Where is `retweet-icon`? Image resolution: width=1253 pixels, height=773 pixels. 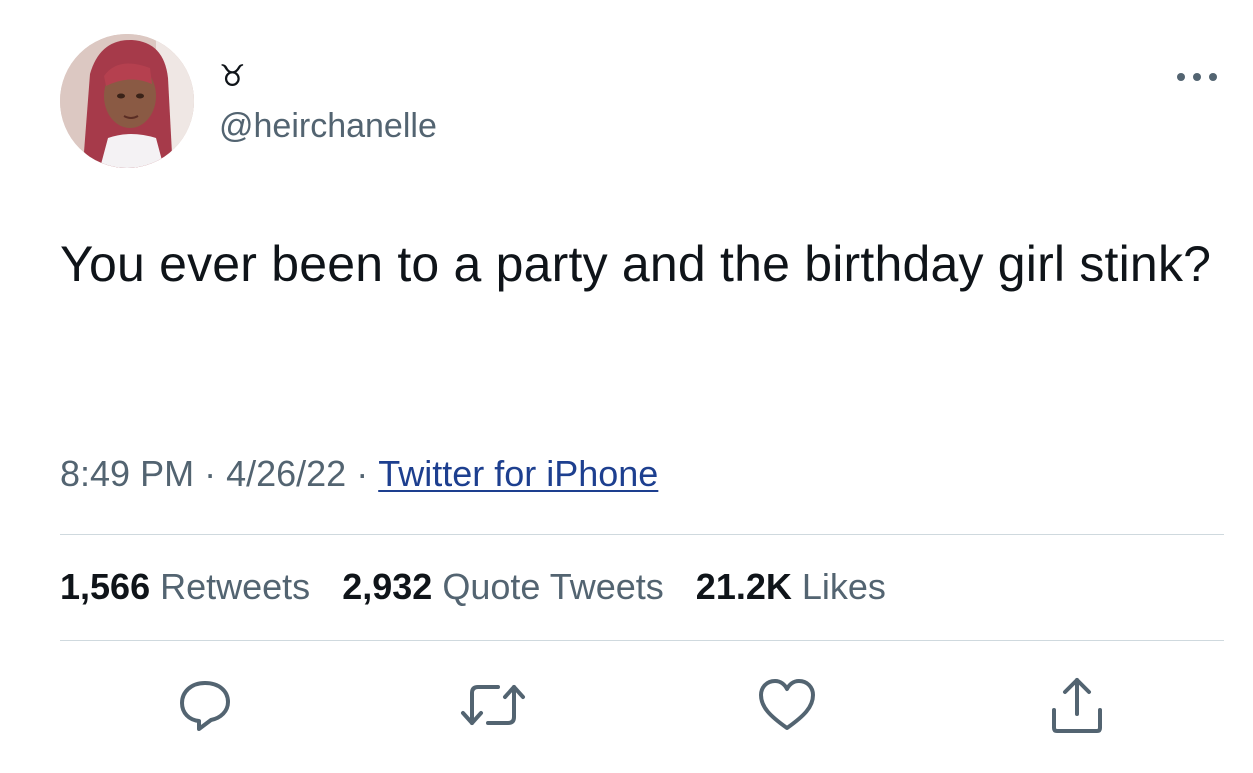 retweet-icon is located at coordinates (493, 705).